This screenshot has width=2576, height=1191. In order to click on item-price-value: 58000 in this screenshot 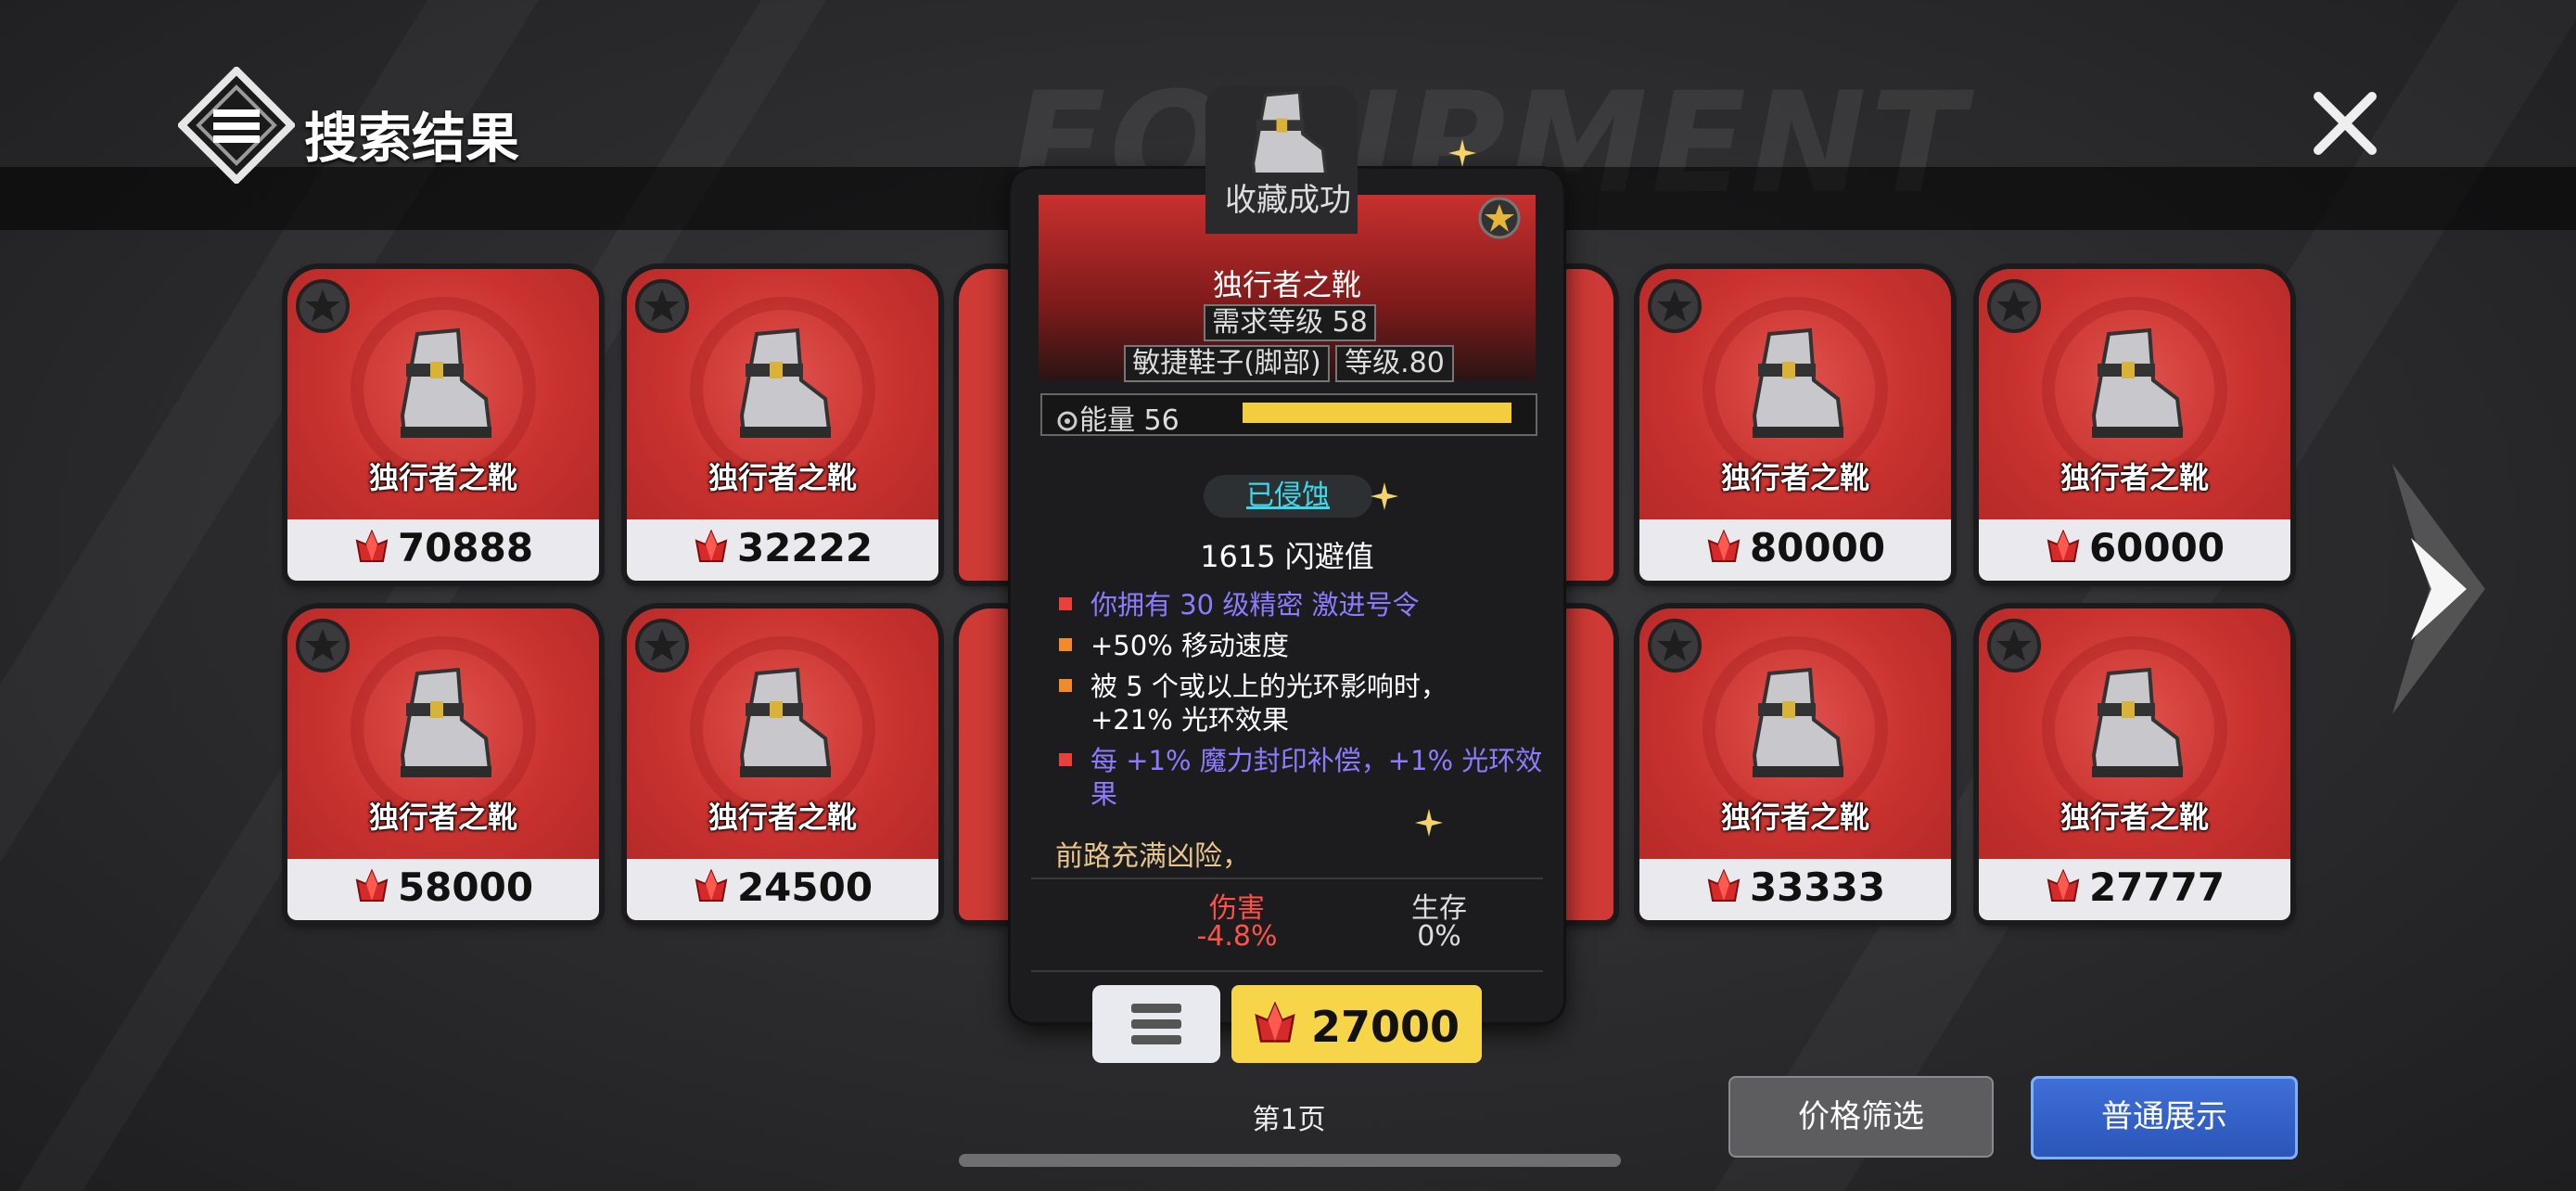, I will do `click(465, 887)`.